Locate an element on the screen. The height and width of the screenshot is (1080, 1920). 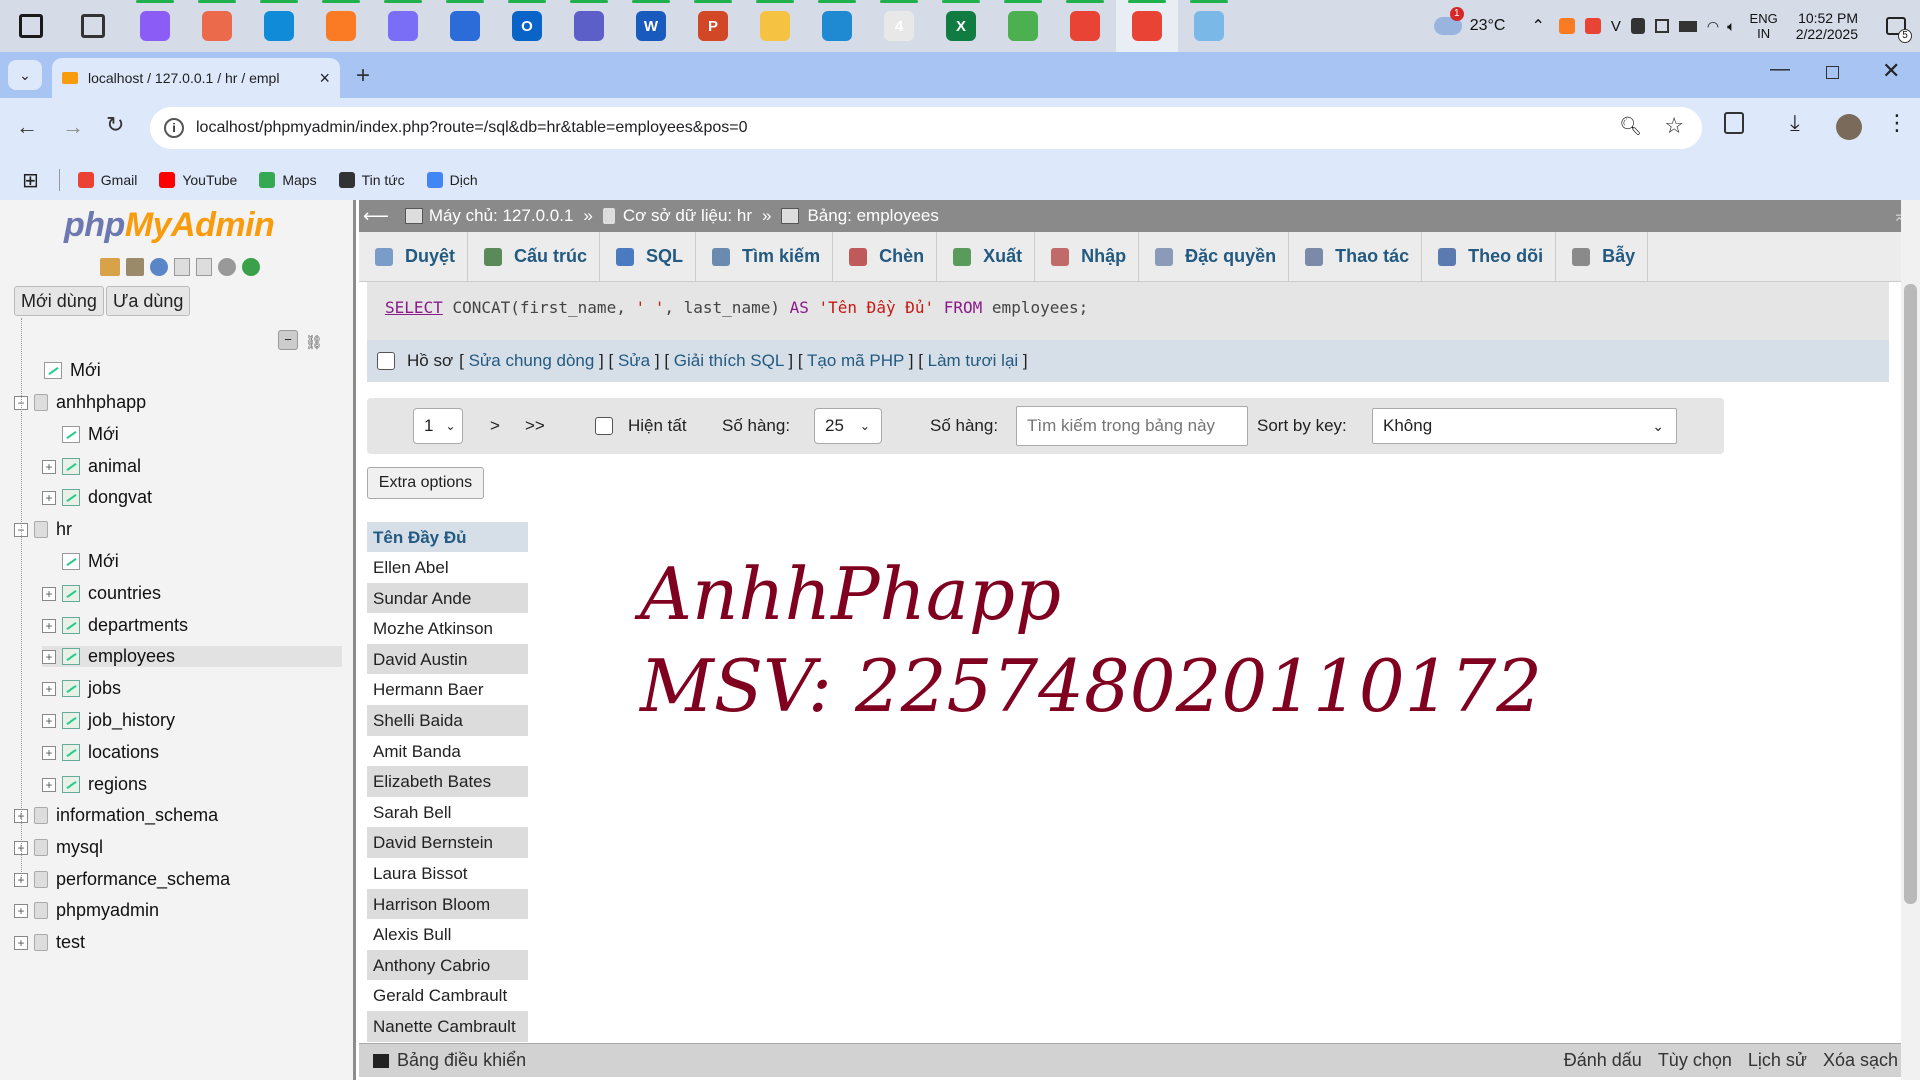
notification-center-icon: 5 is located at coordinates (1899, 30).